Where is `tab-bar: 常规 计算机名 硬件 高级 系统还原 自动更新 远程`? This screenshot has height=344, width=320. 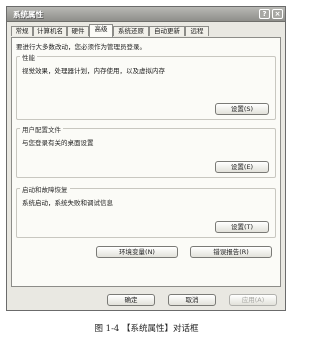
tab-bar: 常规 计算机名 硬件 高级 系统还原 自动更新 远程 is located at coordinates (146, 30).